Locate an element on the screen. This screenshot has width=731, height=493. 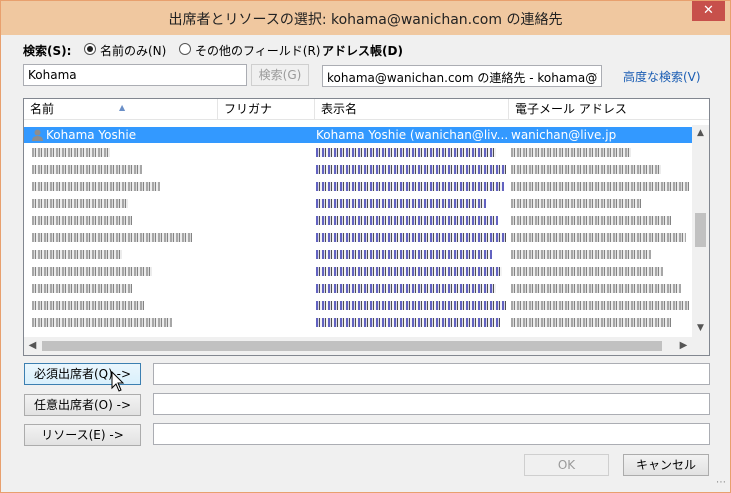
chevron-down-icon: ⌵ is located at coordinates (593, 74).